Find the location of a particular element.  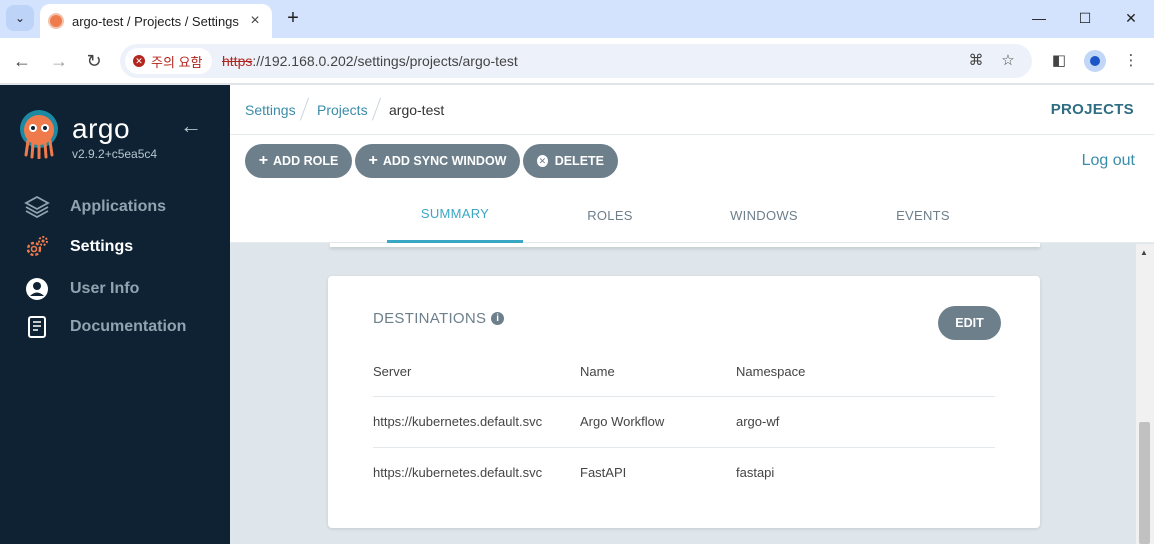

breadcrumb-projects: Projects is located at coordinates (342, 110).